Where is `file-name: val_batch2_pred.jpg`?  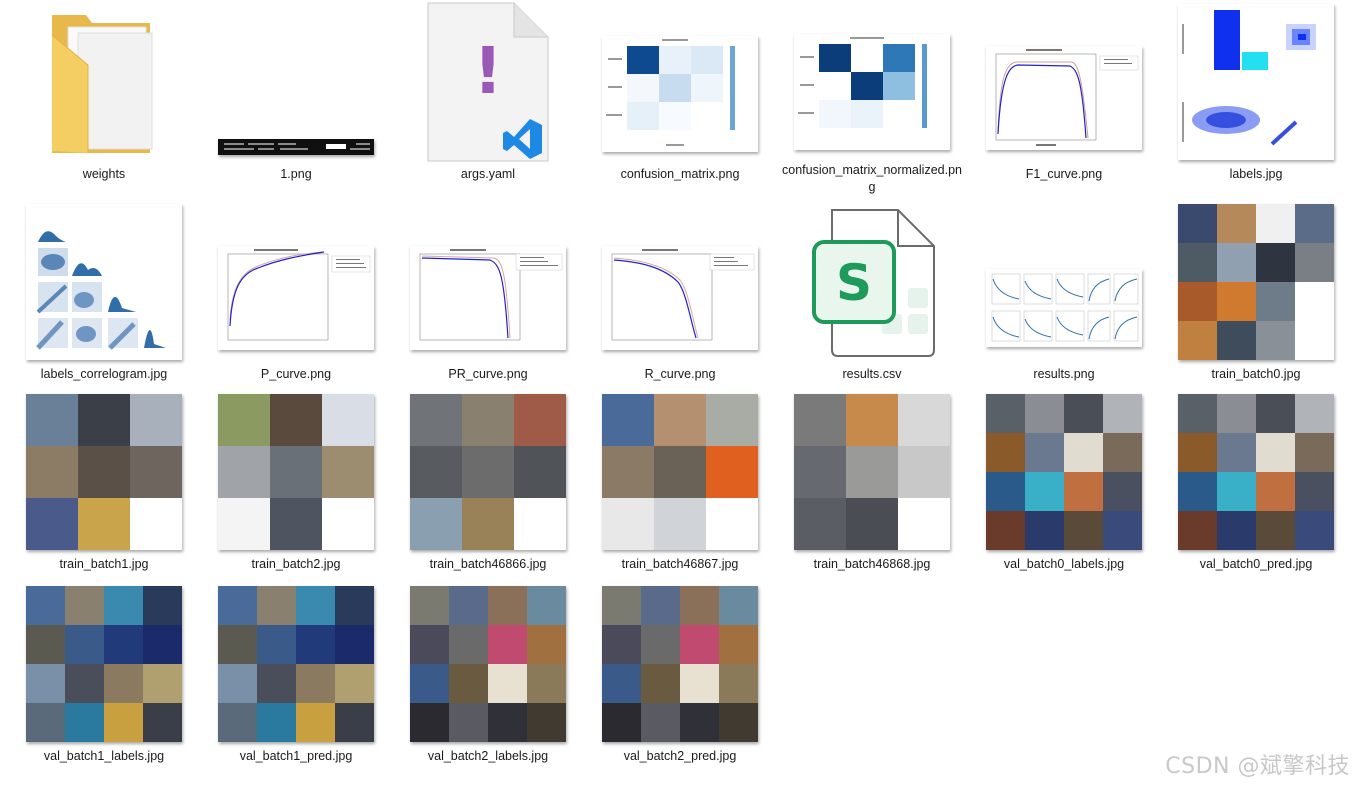
file-name: val_batch2_pred.jpg is located at coordinates (680, 756).